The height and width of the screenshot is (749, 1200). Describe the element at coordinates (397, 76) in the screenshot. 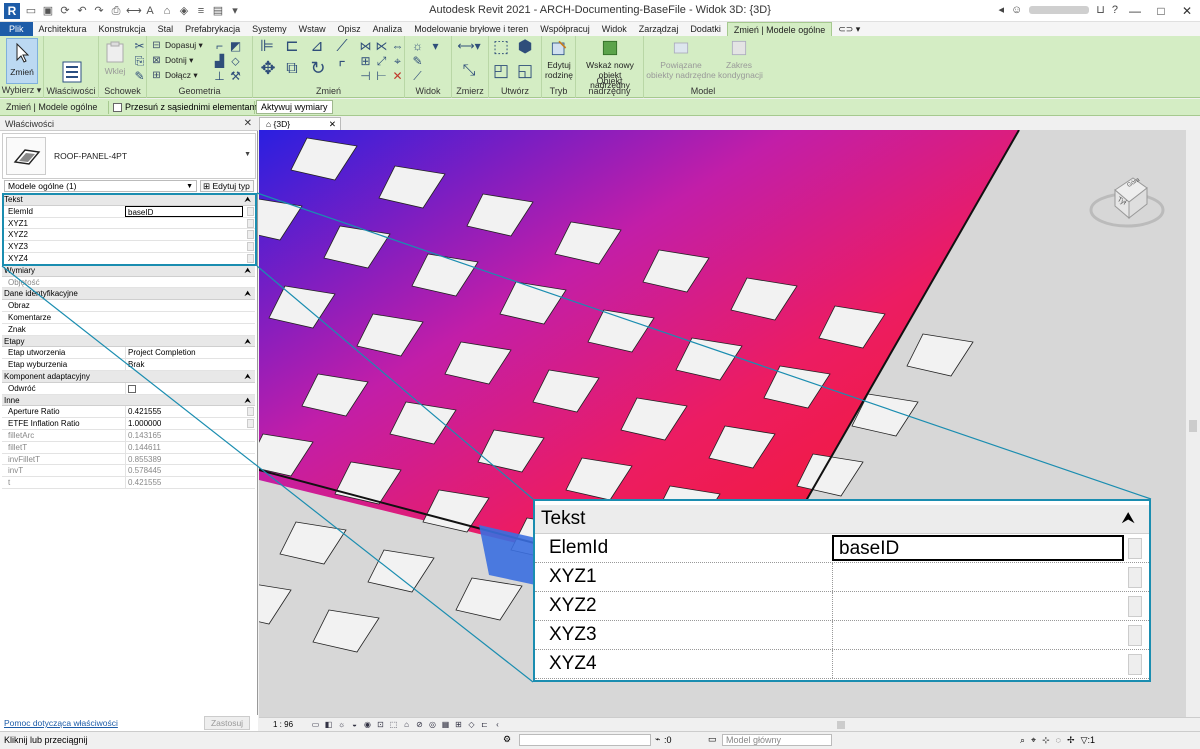

I see `delete-icon: ✕` at that location.